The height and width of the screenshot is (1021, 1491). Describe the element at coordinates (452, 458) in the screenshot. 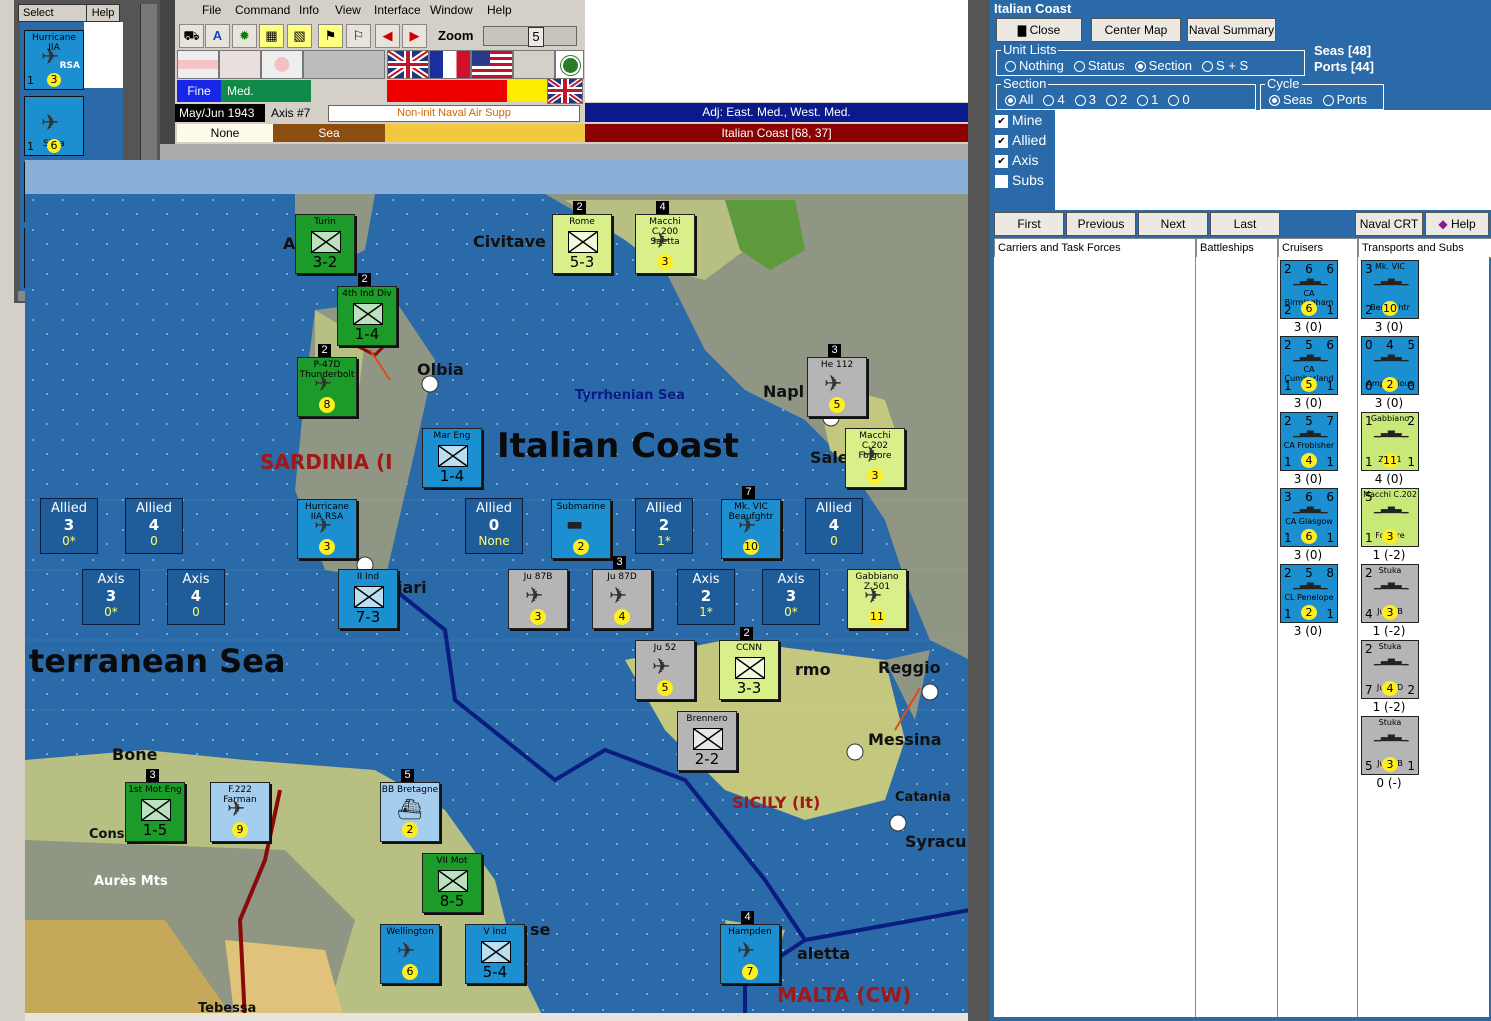

I see `unit-counter: Mar Eng 1-4` at that location.